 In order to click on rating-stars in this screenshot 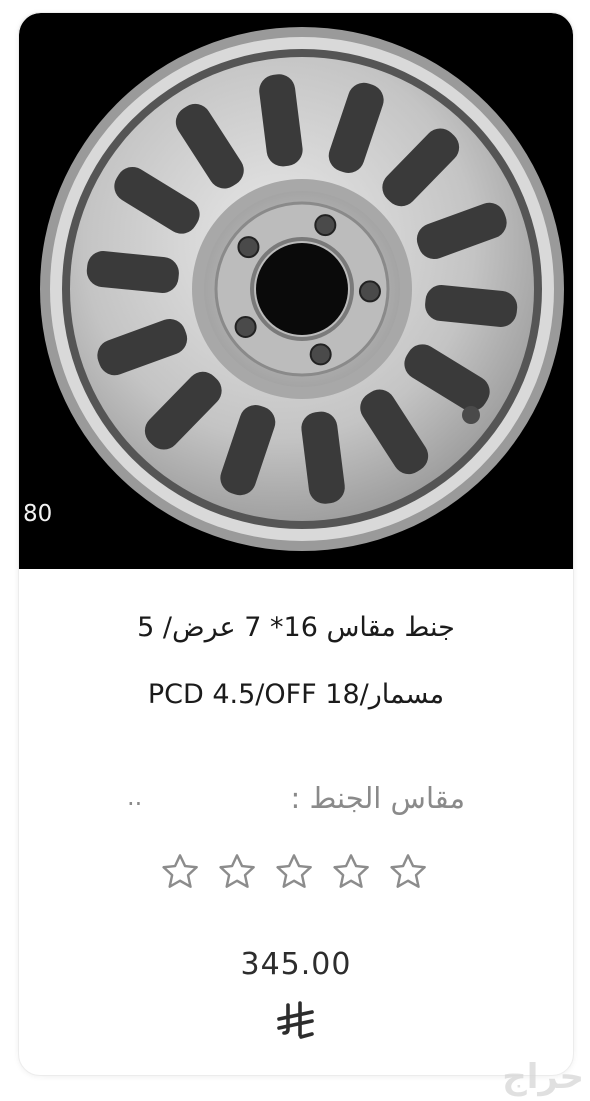, I will do `click(294, 873)`.